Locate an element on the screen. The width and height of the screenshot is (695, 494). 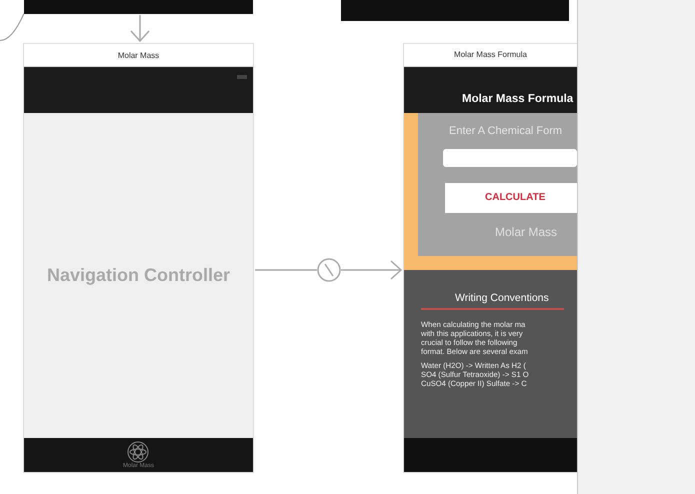
calculate-button: CALCULATE is located at coordinates (511, 197).